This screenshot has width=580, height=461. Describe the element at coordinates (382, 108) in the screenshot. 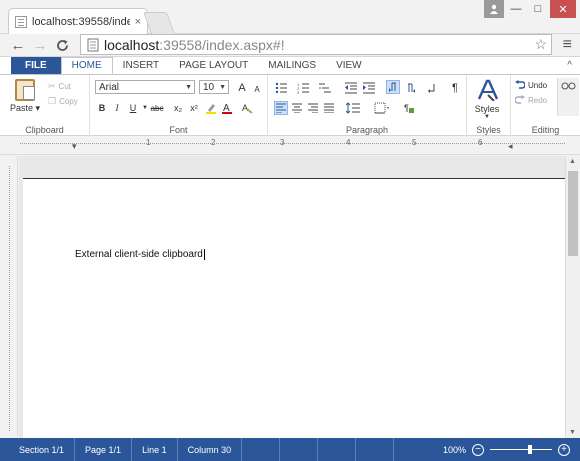

I see `borders-icon` at that location.